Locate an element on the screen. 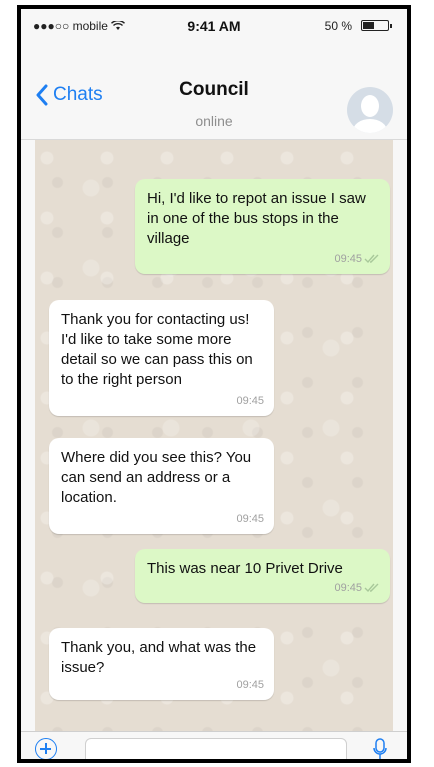  battery-icon is located at coordinates (376, 25).